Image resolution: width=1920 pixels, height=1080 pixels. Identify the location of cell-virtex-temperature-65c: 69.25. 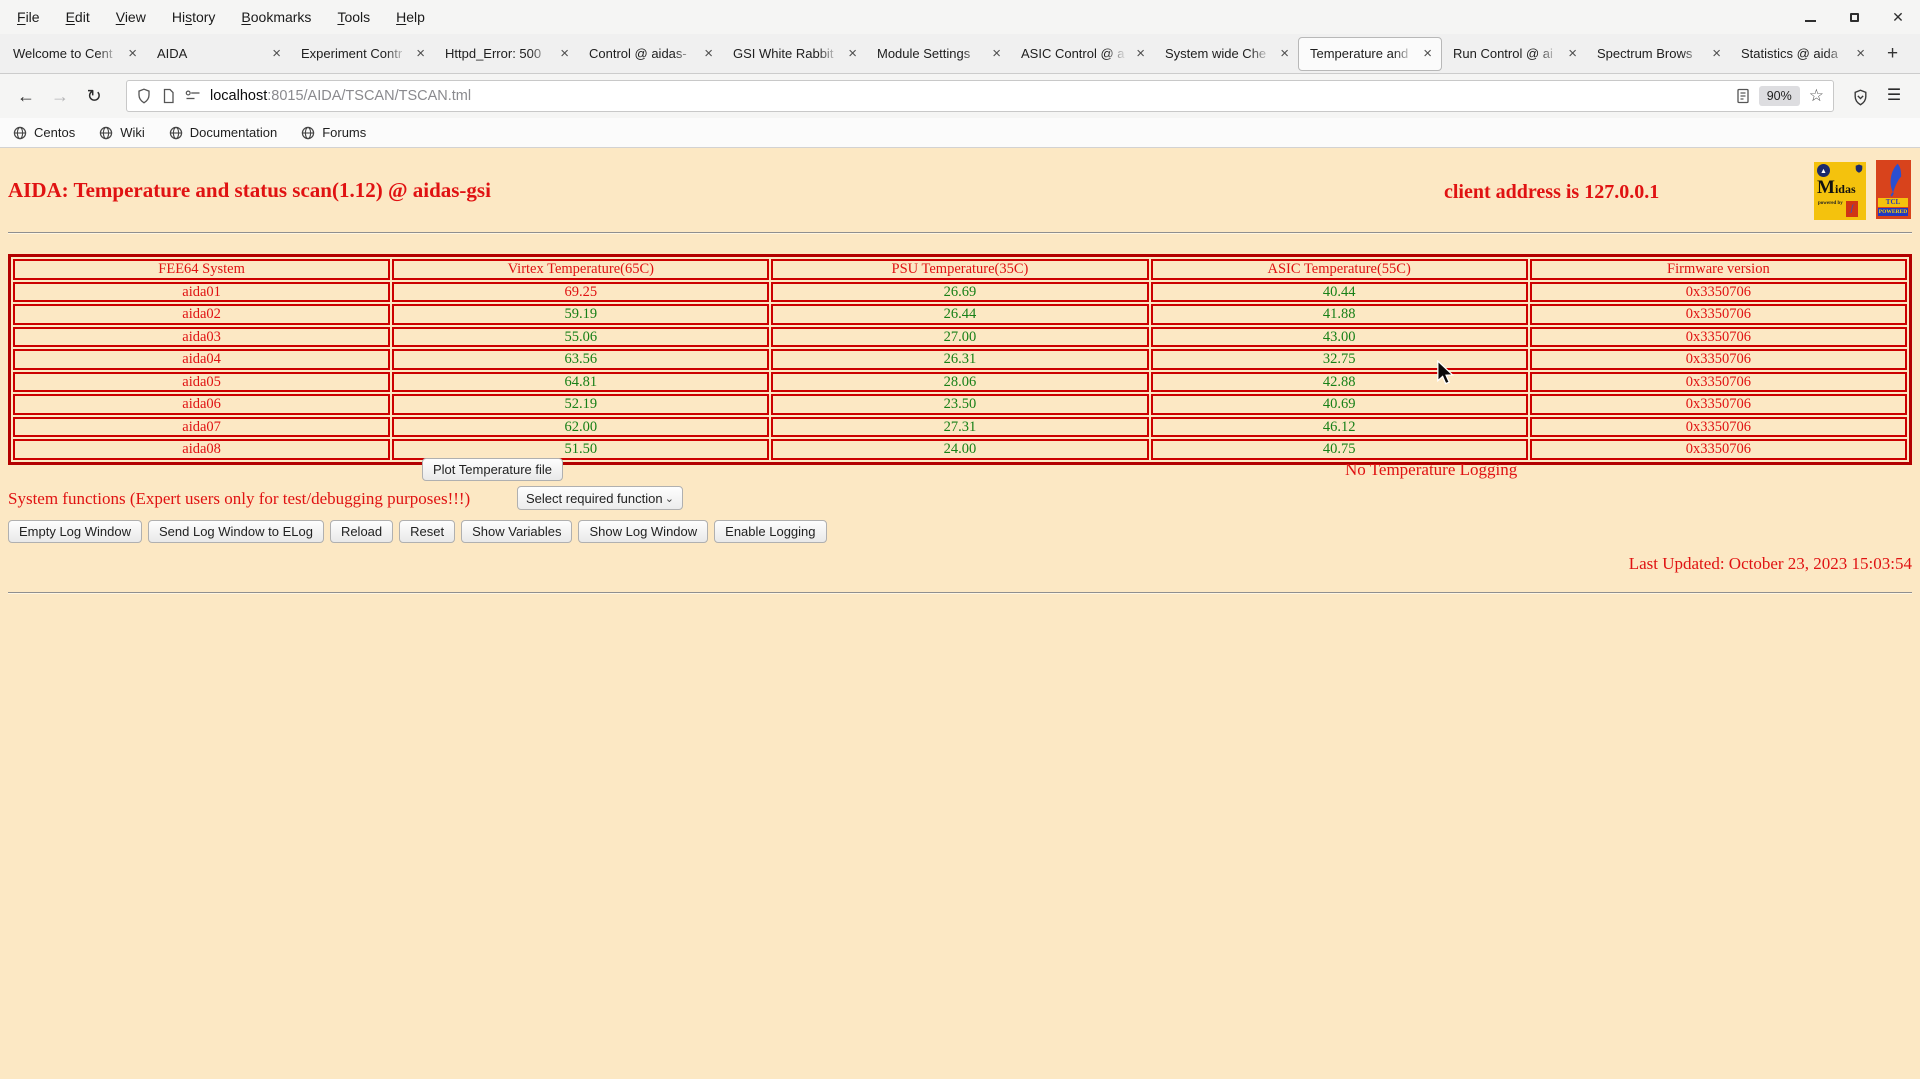
(581, 291).